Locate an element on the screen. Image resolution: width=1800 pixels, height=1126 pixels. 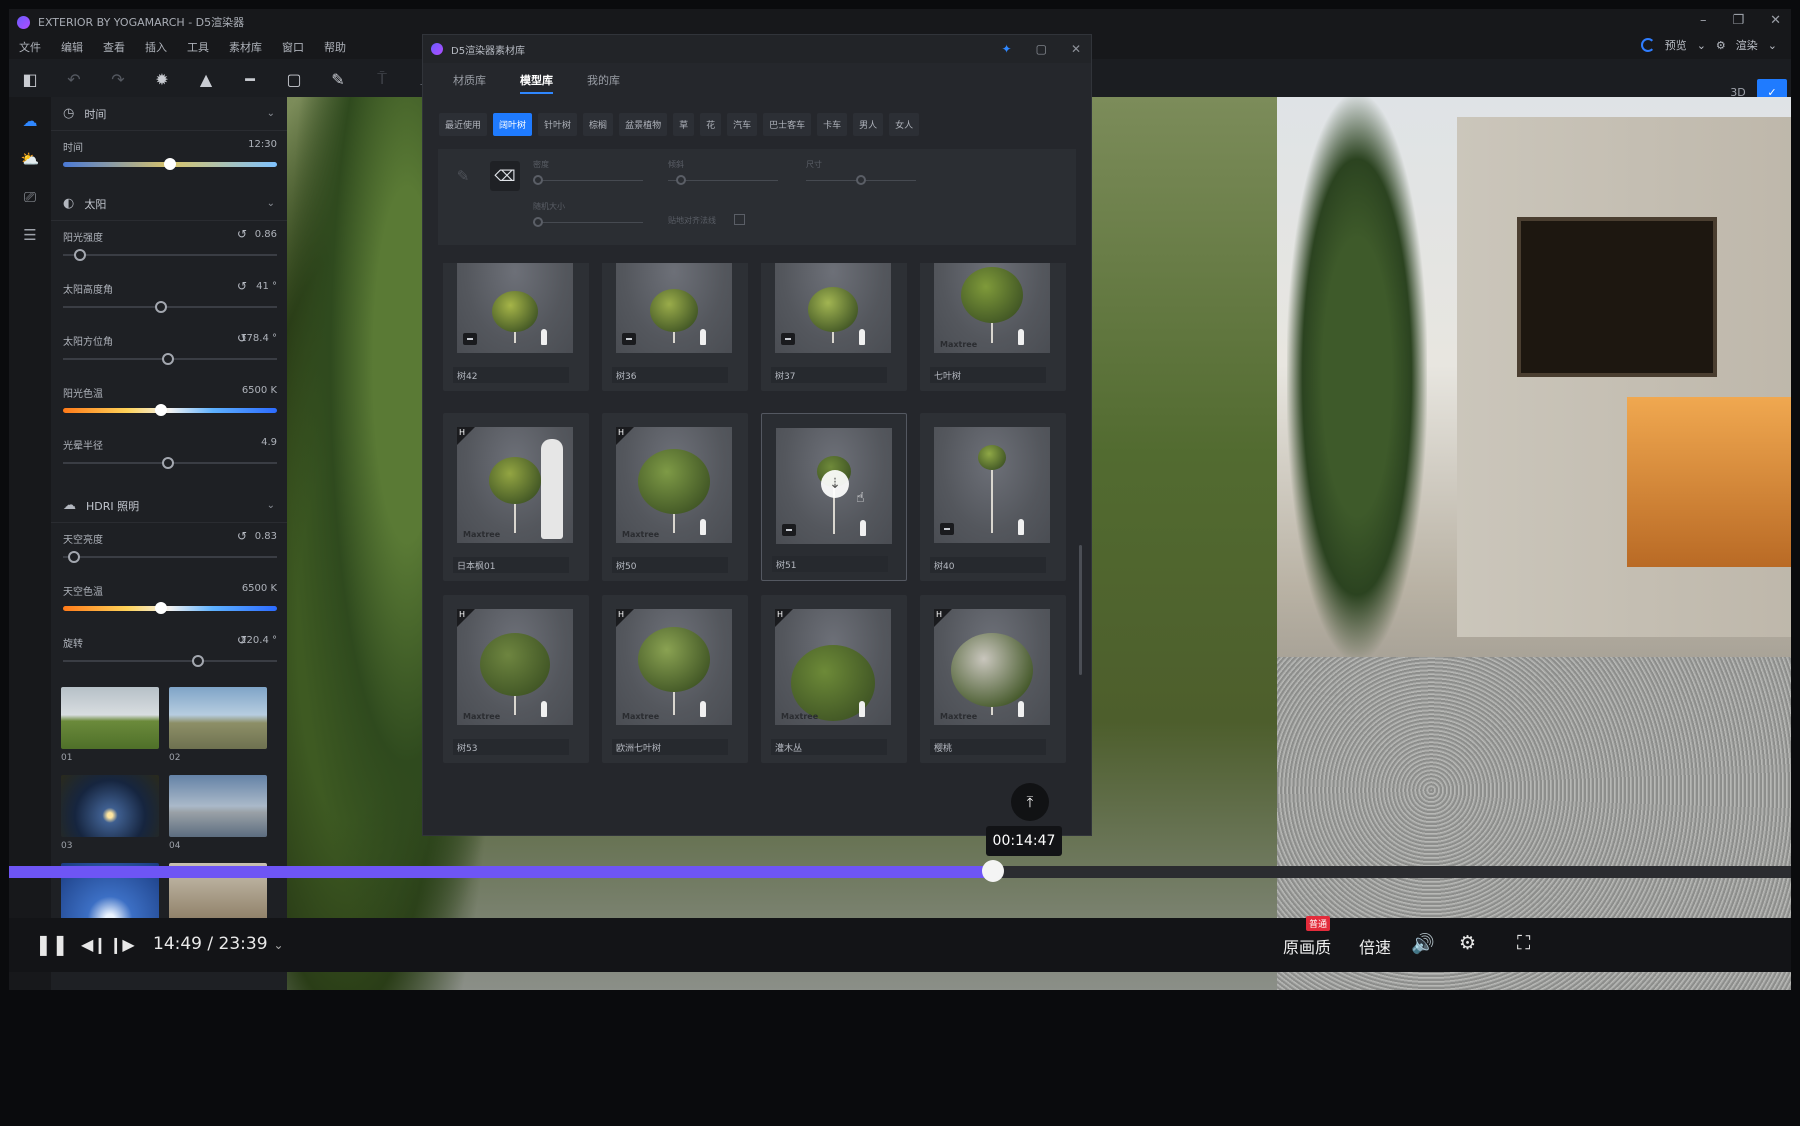
category-chip: 女人 is located at coordinates (904, 124).